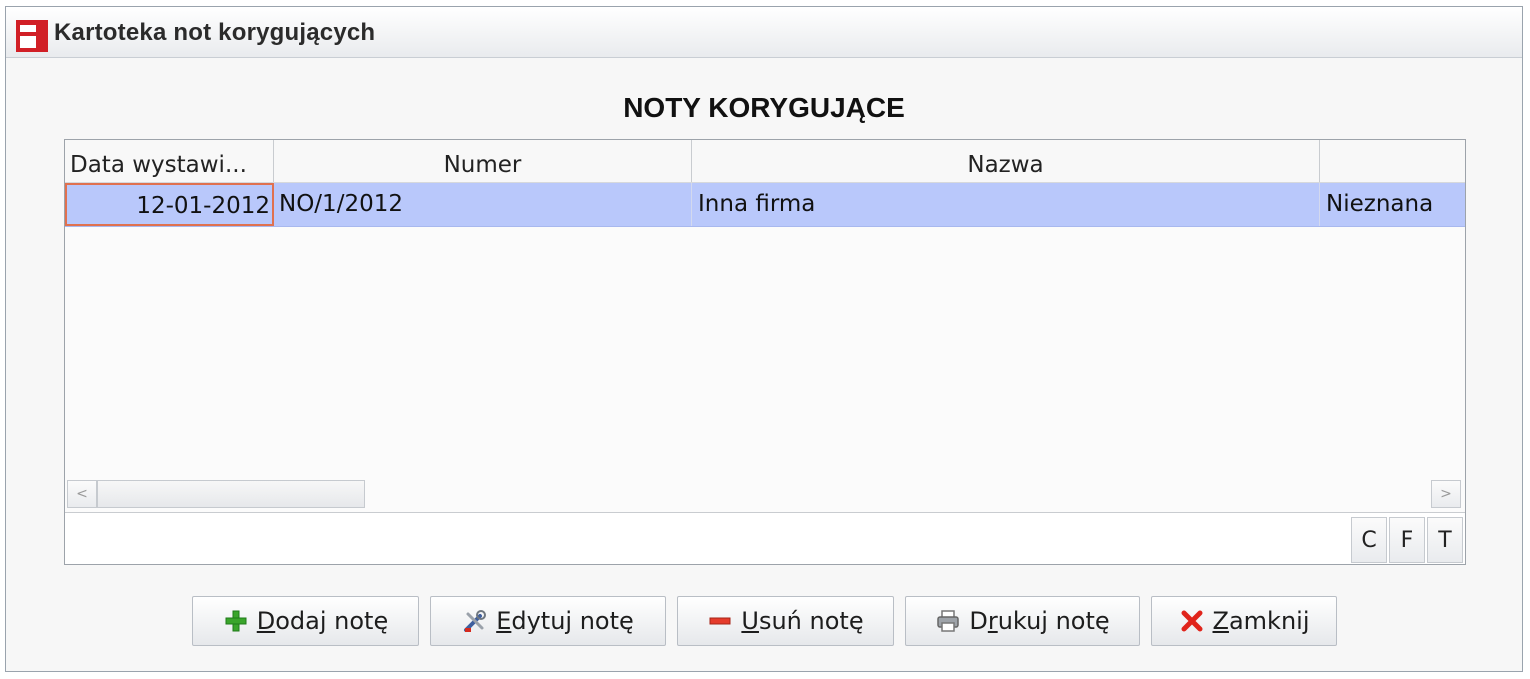 The image size is (1530, 679). I want to click on cell-extra: Nieznana, so click(1392, 204).